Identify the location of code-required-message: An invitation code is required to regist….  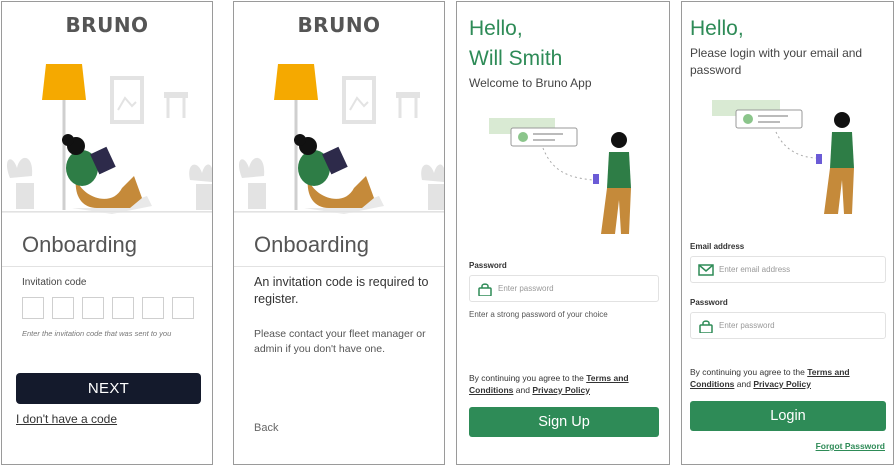
(341, 290).